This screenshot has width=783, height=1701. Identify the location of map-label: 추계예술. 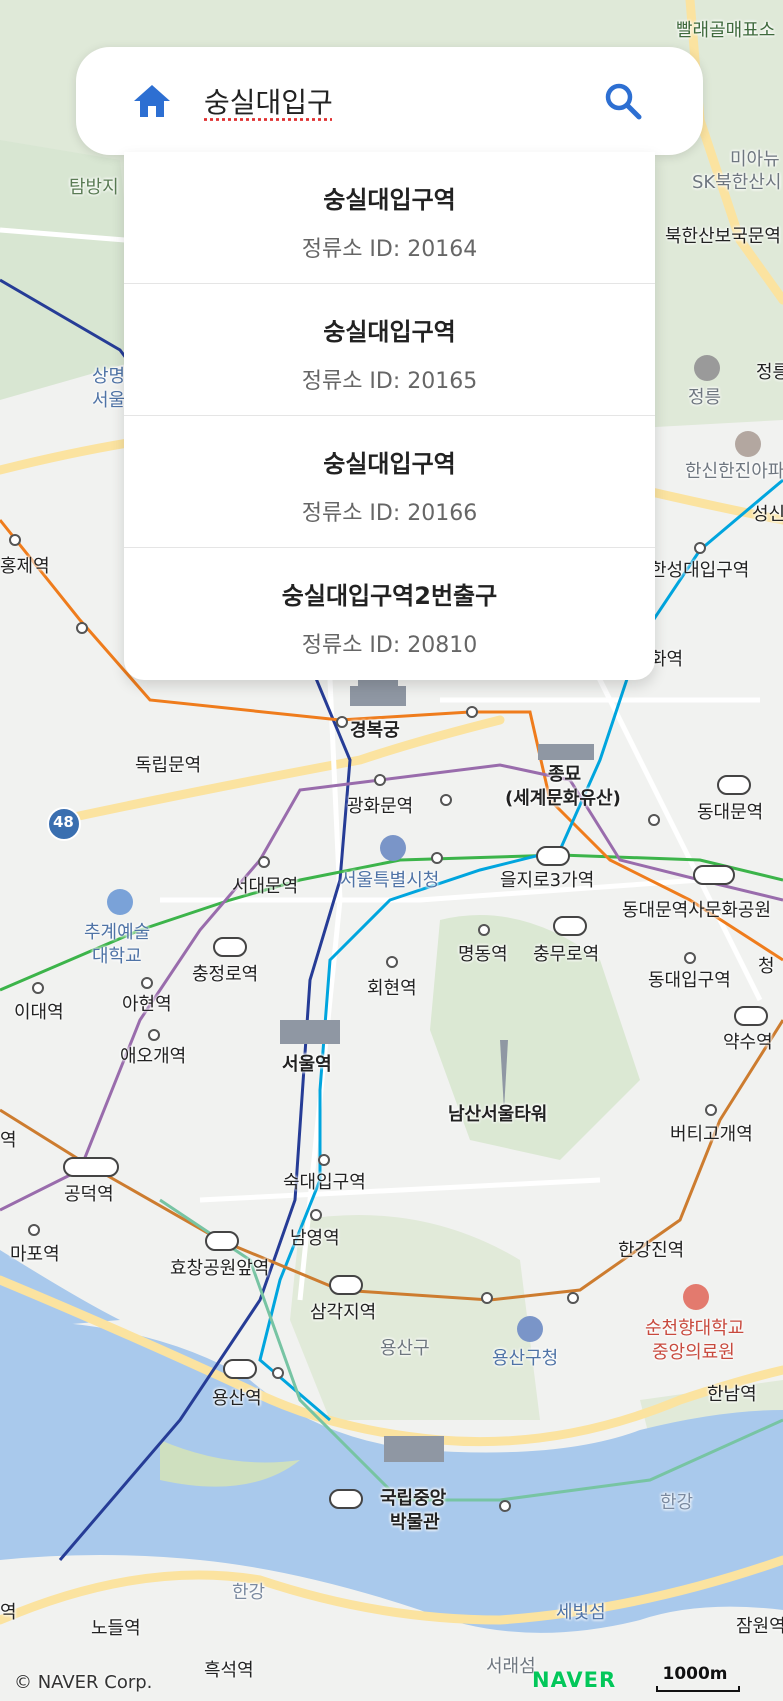
(117, 932).